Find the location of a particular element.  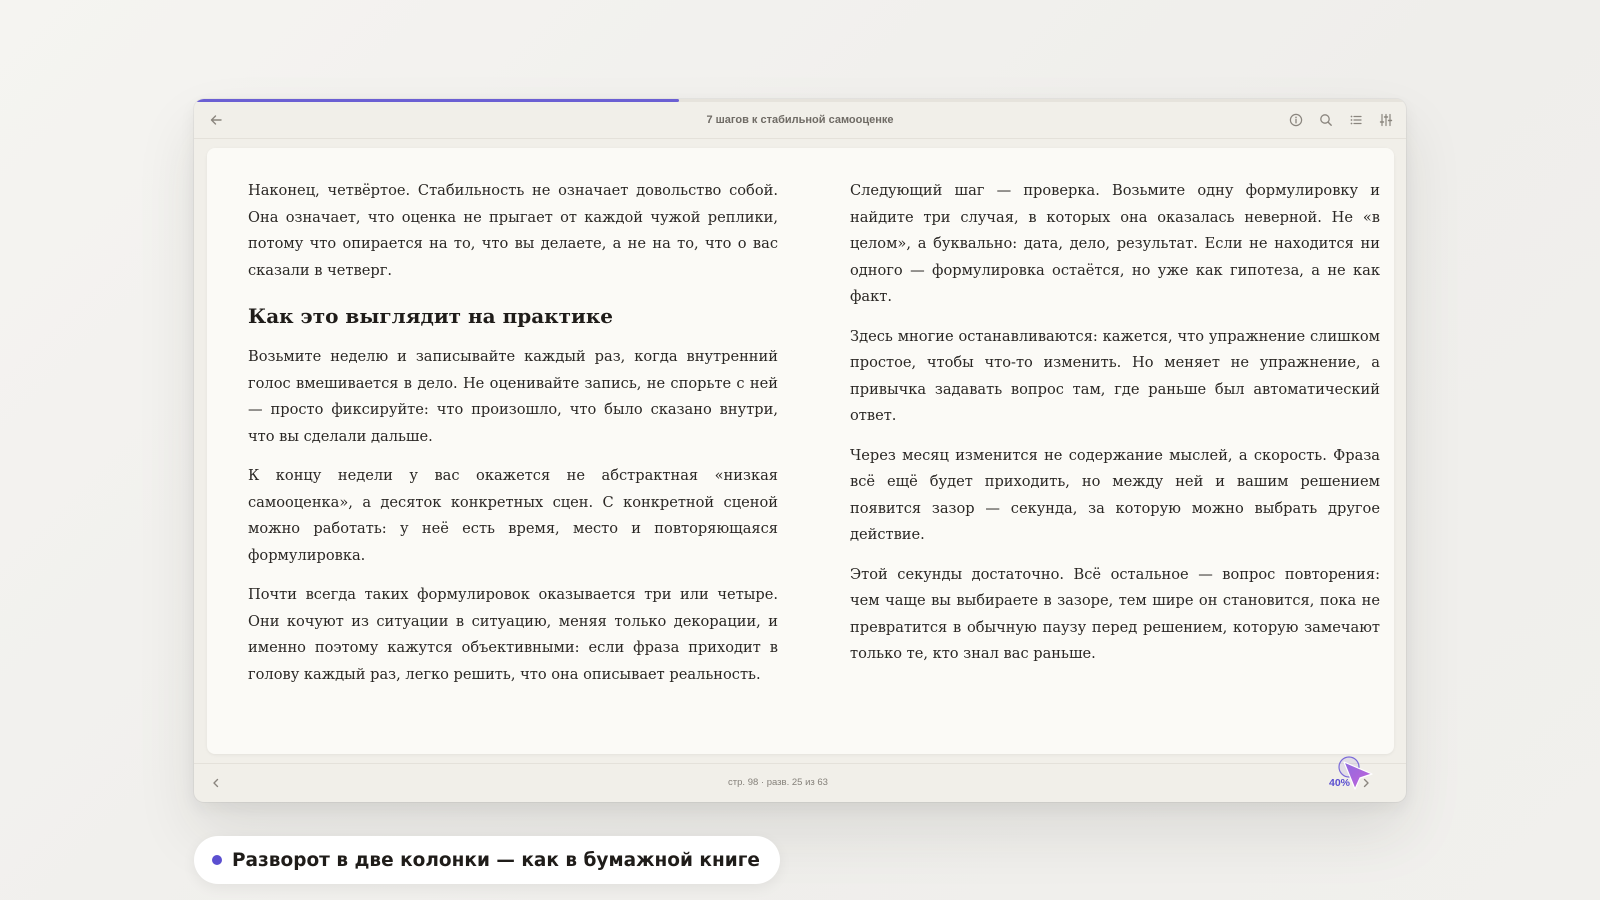

toolbar-actions is located at coordinates (1341, 120).